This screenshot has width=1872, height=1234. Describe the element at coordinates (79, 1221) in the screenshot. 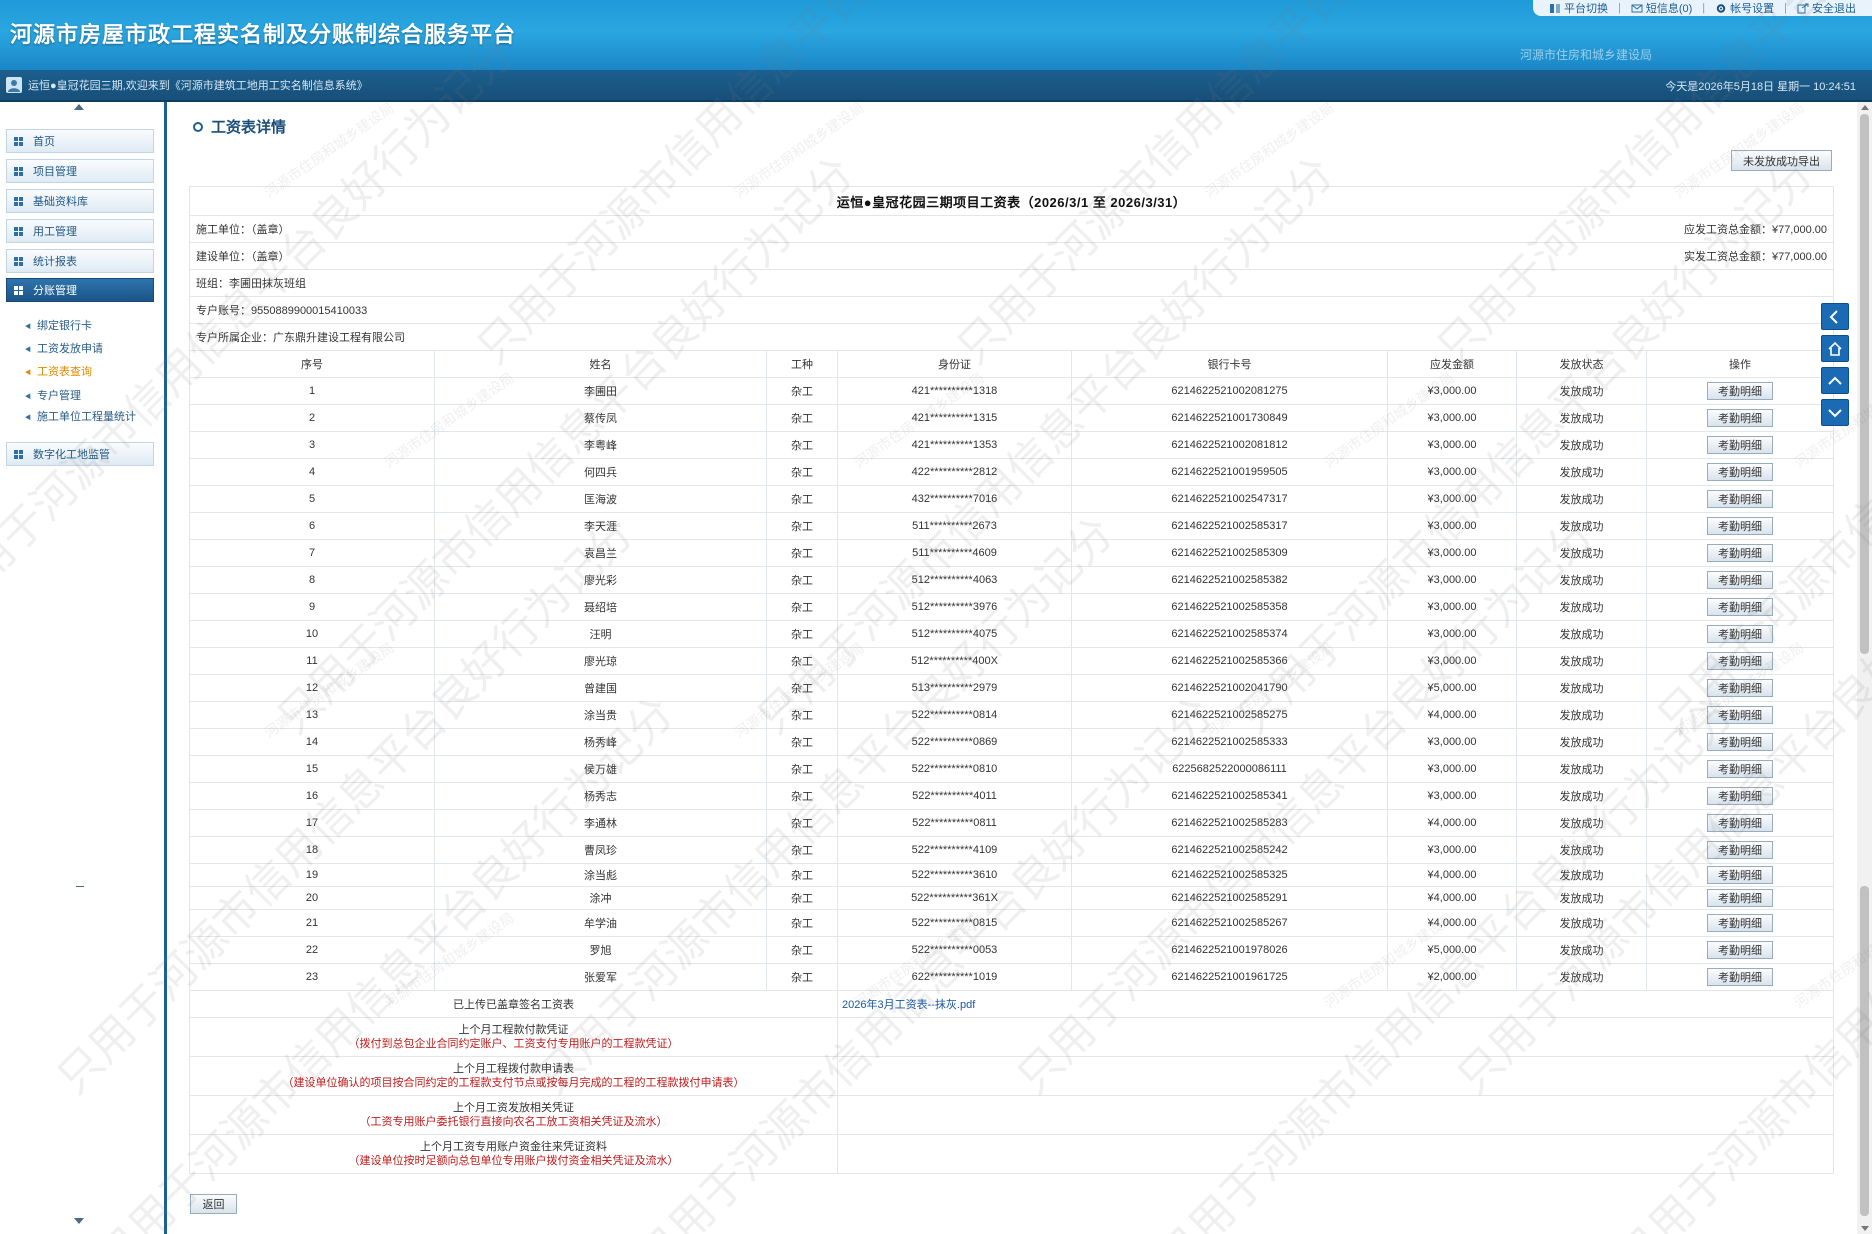

I see `sidebar-scroll-down-icon` at that location.